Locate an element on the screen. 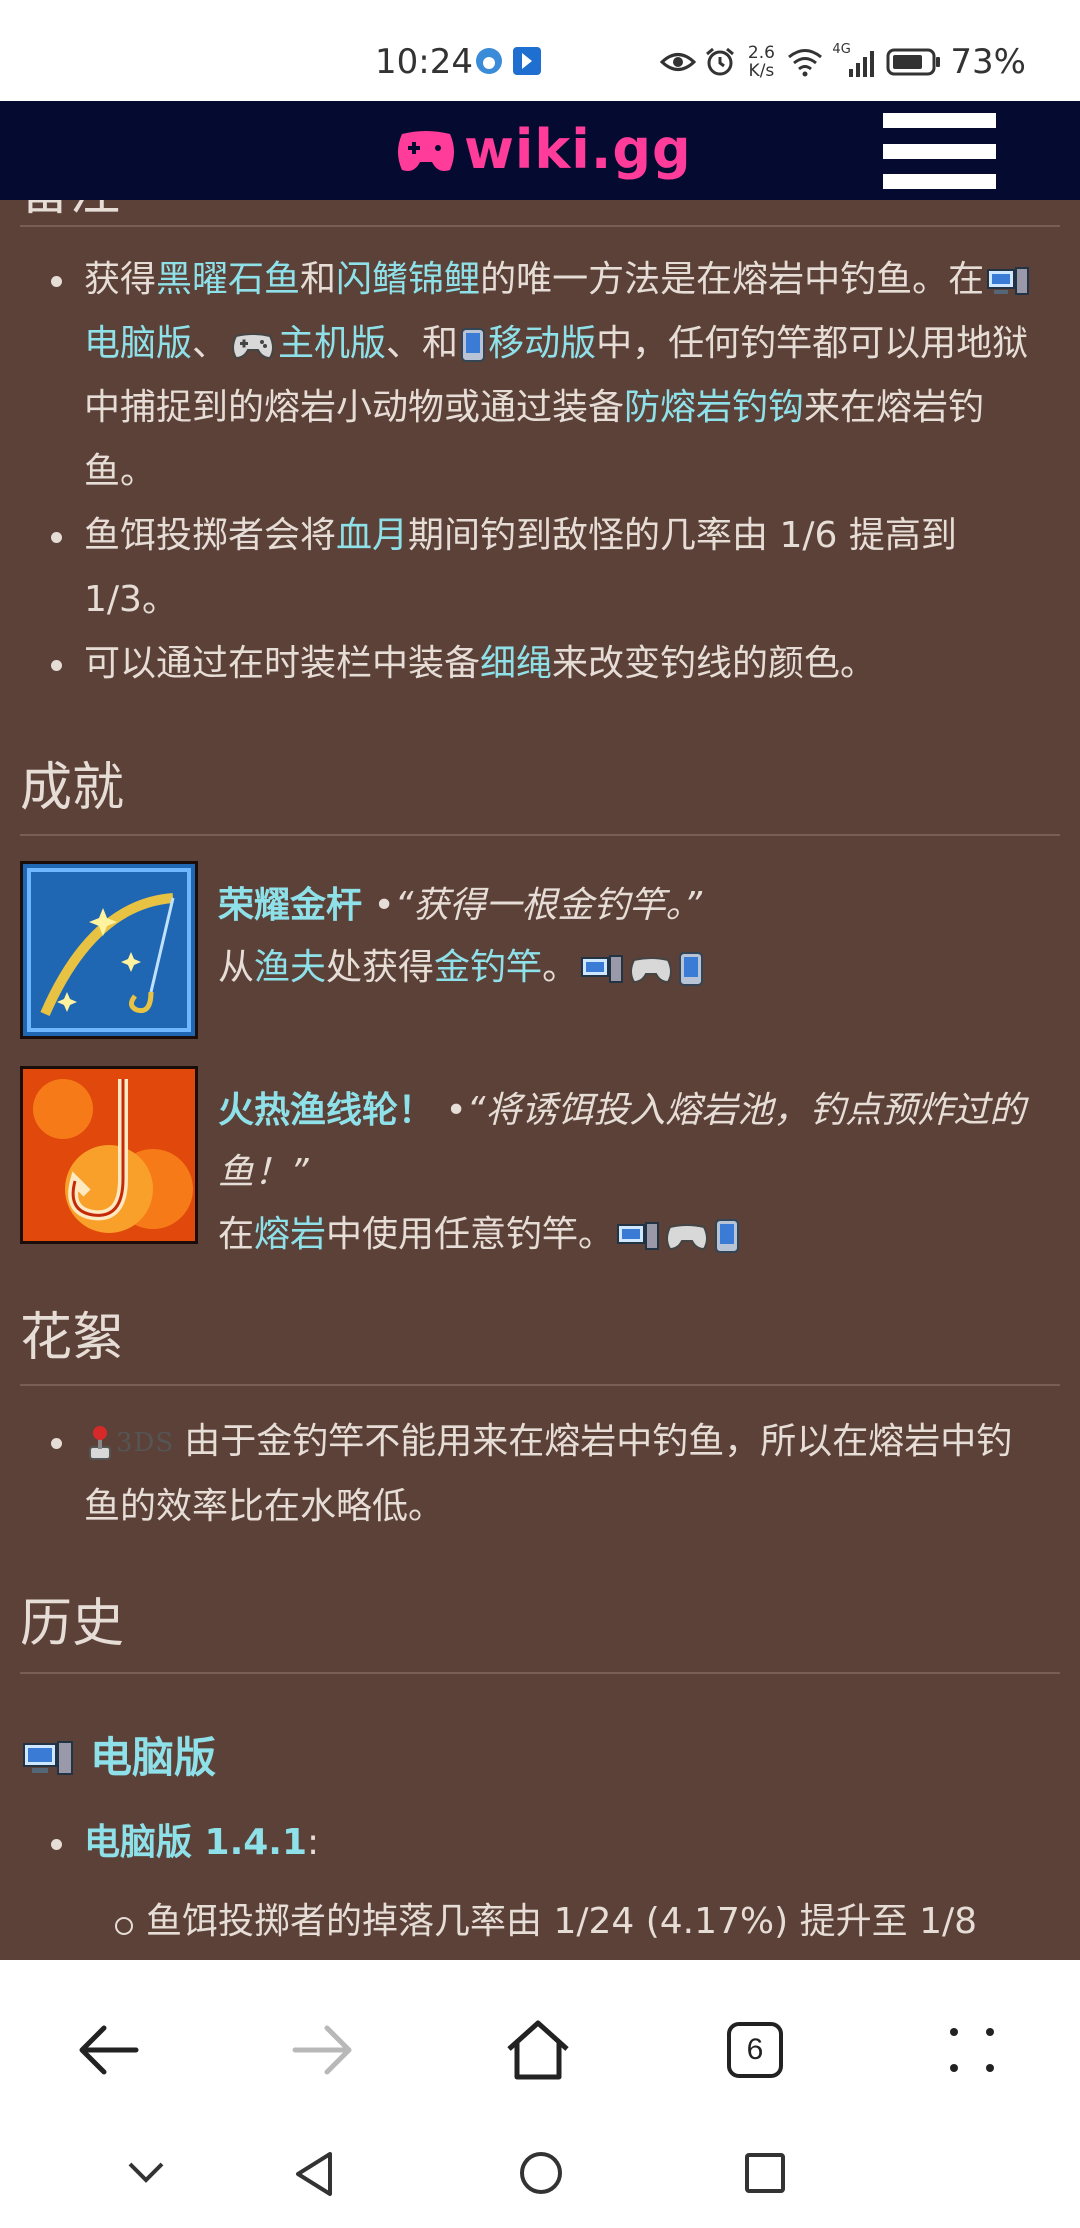 The image size is (1080, 2228). back-button is located at coordinates (108, 2050).